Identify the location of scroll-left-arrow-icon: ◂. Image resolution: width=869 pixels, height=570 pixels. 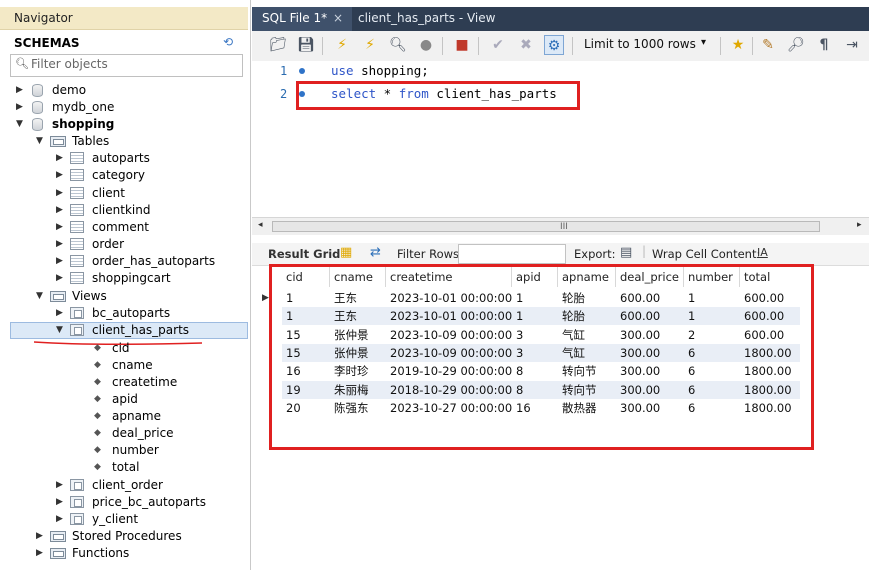
(260, 225).